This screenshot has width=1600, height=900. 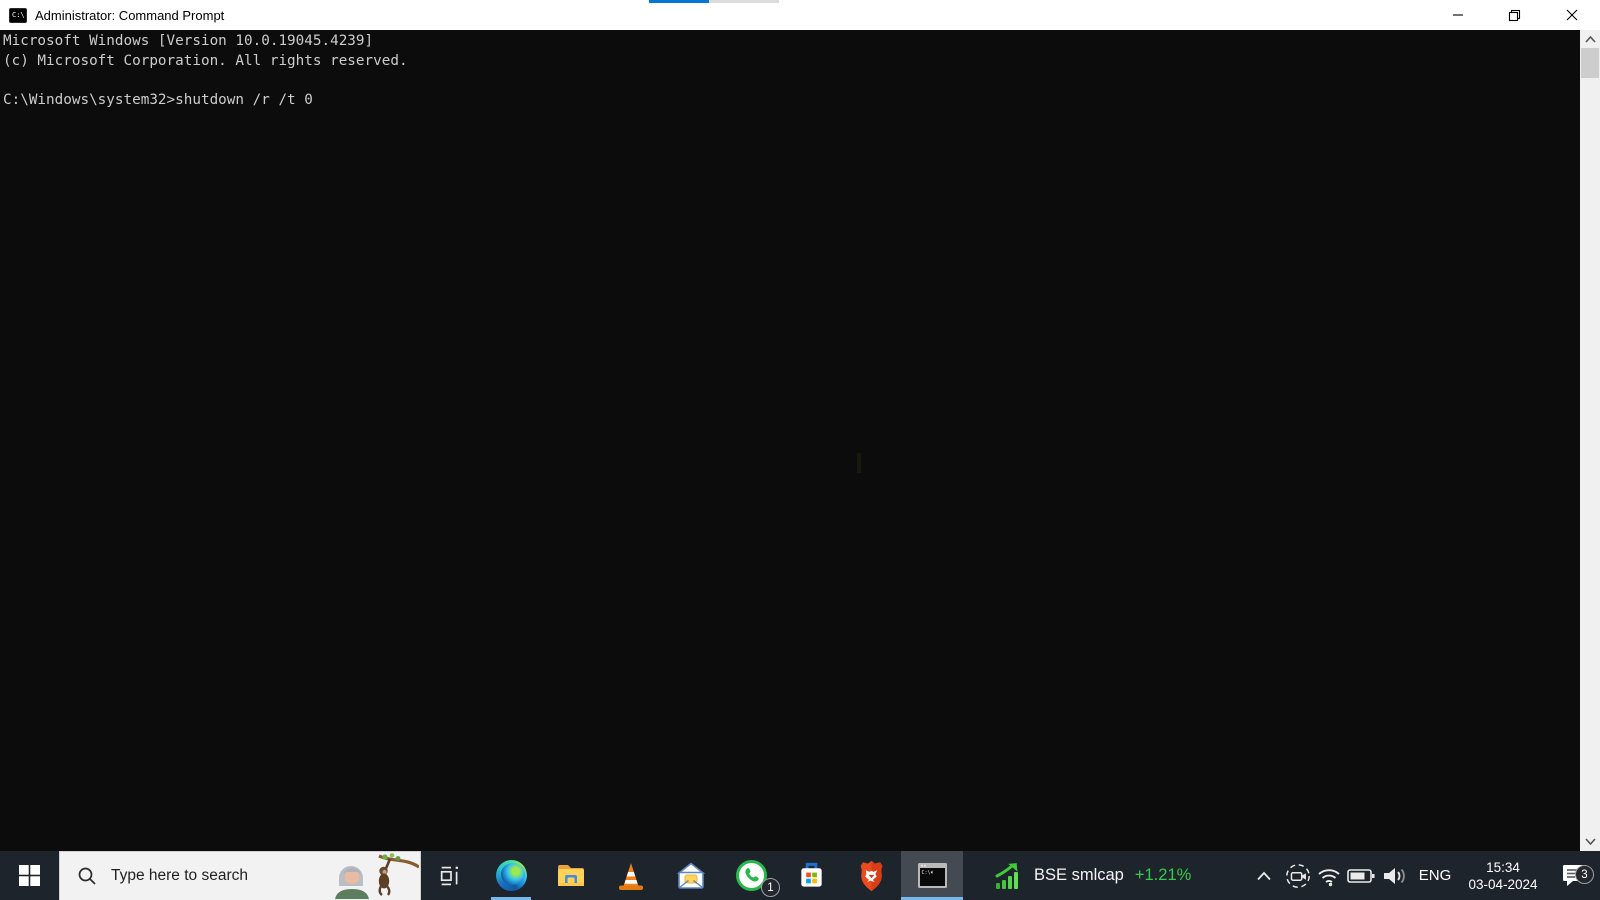 What do you see at coordinates (1590, 63) in the screenshot?
I see `scrollbar-thumb` at bounding box center [1590, 63].